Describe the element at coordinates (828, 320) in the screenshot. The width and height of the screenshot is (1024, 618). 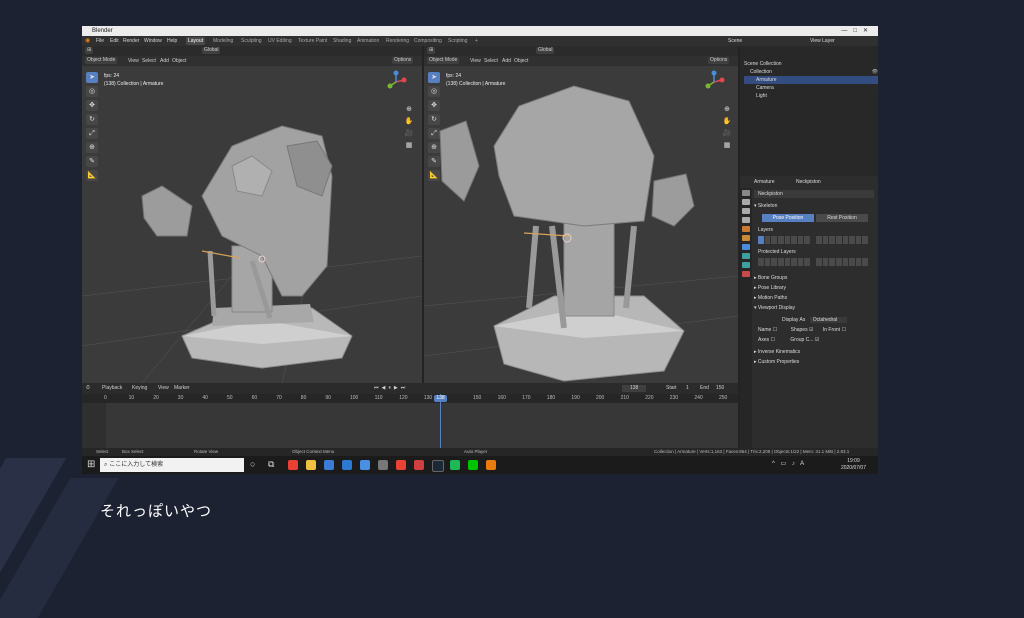
I see `display-as-dropdown: Octahedral` at that location.